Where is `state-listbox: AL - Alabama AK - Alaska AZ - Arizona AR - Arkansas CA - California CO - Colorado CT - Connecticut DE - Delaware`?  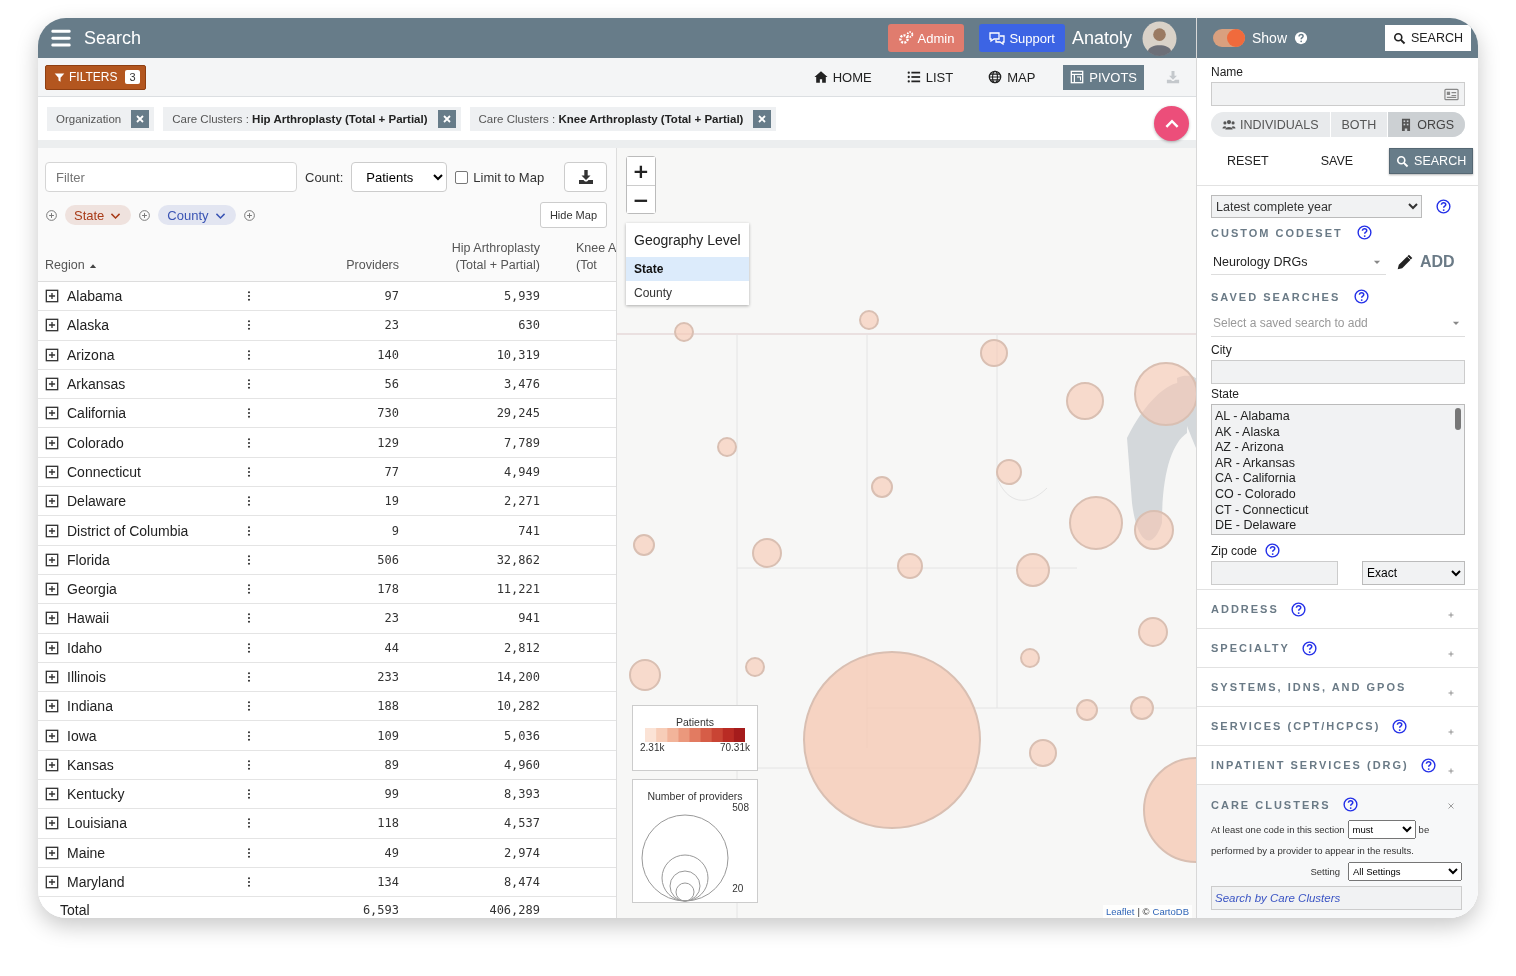
state-listbox: AL - Alabama AK - Alaska AZ - Arizona AR - Arkansas CA - California CO - Colorado CT - Connecticut DE - Delaware is located at coordinates (1338, 469).